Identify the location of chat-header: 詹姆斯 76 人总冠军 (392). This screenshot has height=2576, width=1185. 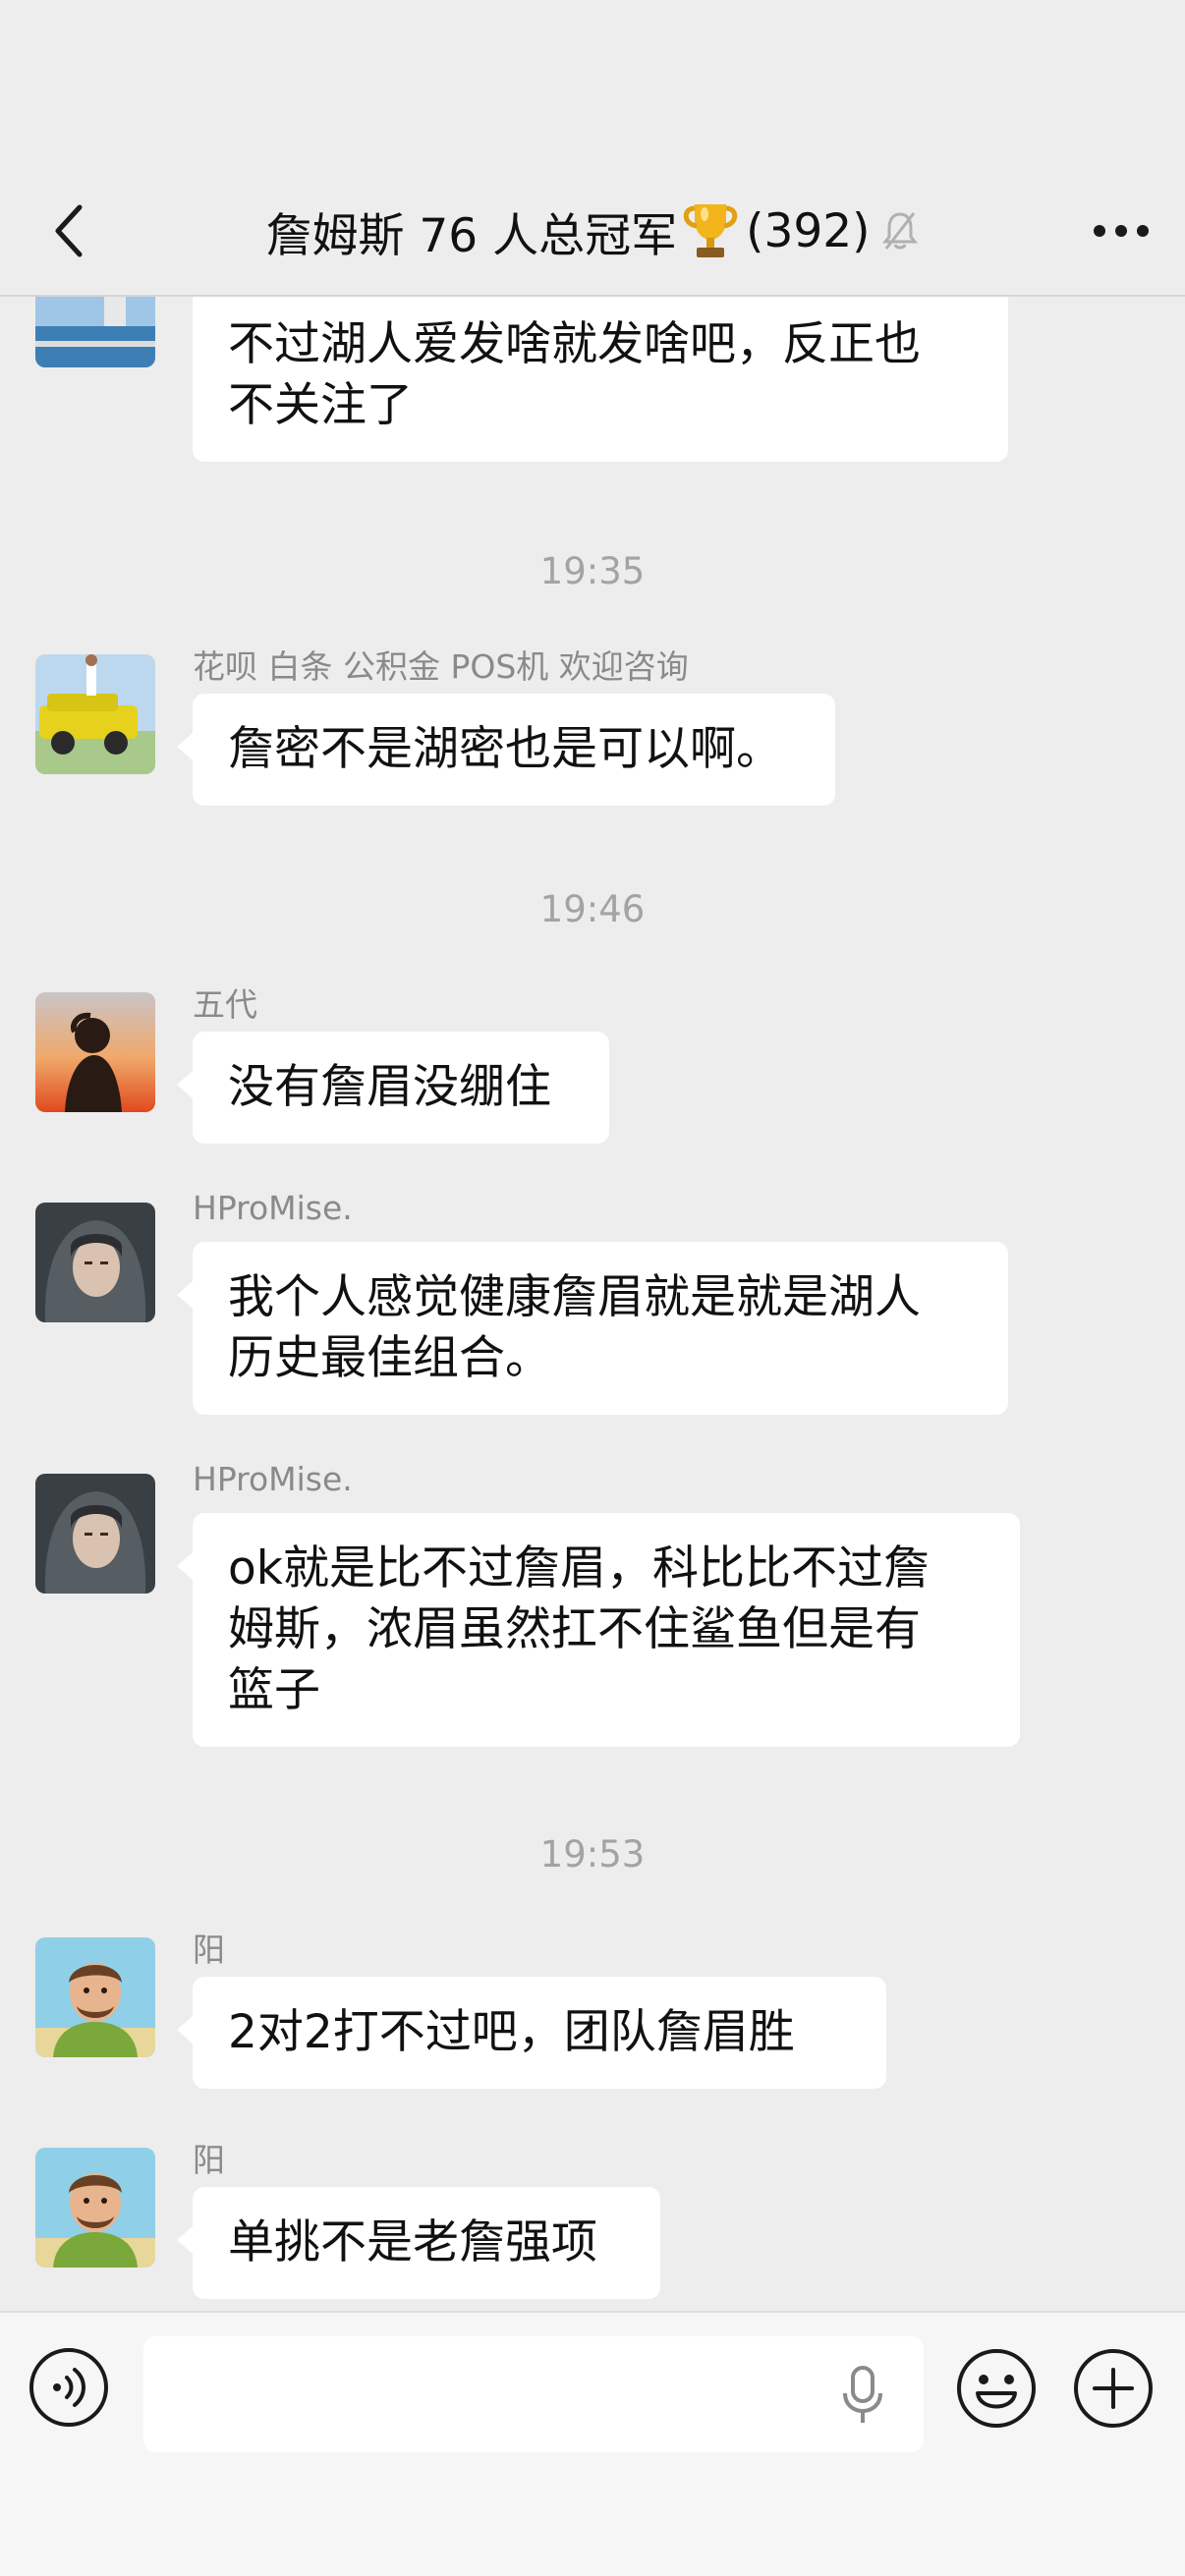
(592, 232).